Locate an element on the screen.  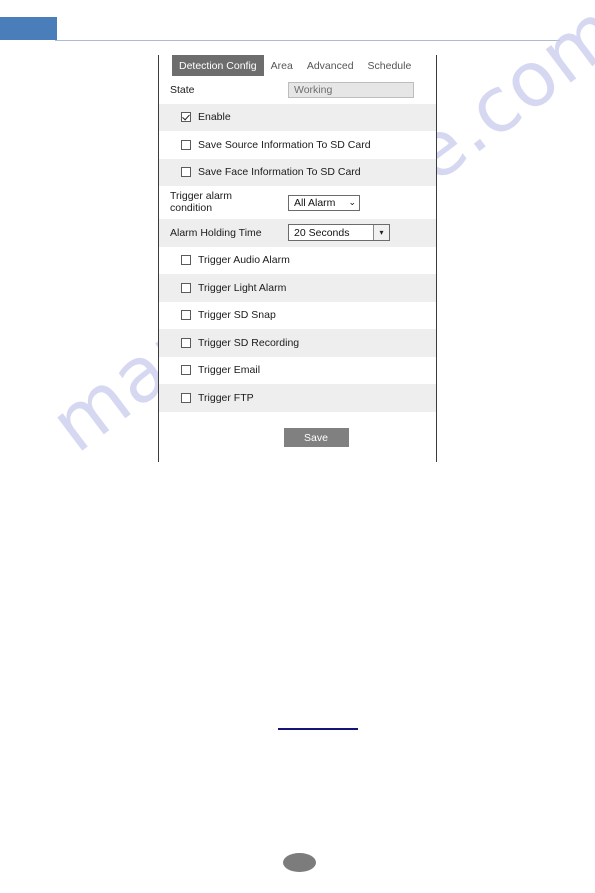
label-trigger-alarm-condition-line2: condition is located at coordinates (191, 207).